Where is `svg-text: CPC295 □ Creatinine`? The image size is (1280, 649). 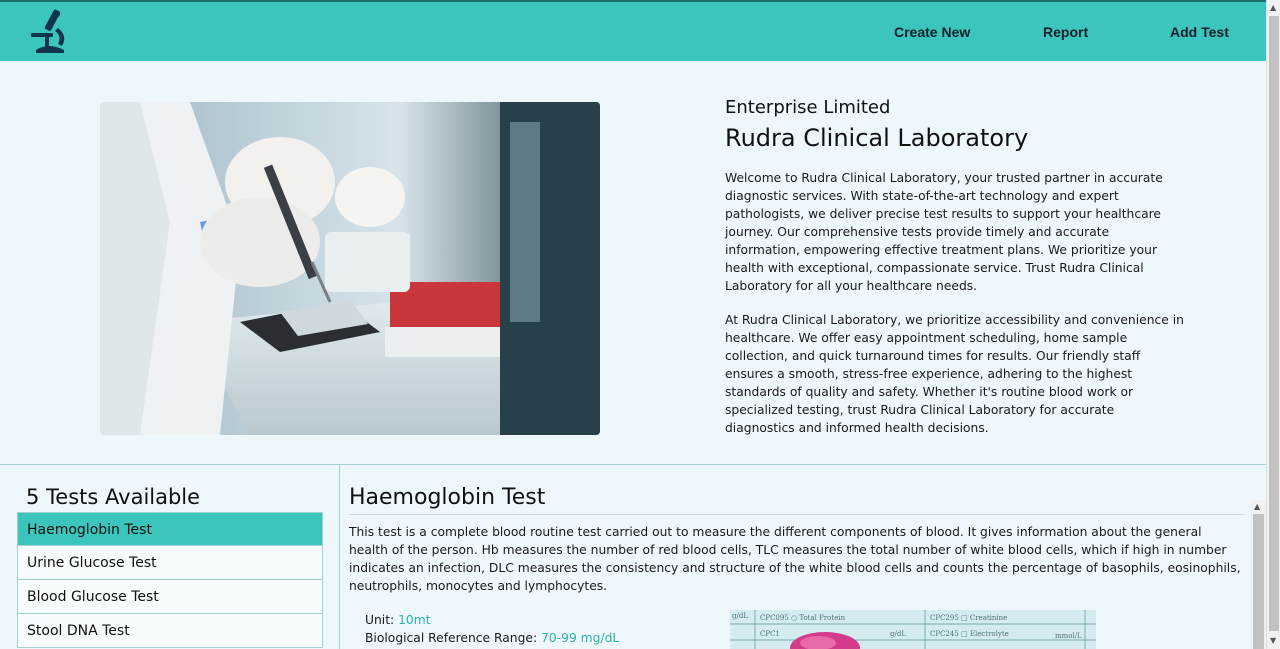 svg-text: CPC295 □ Creatinine is located at coordinates (968, 618).